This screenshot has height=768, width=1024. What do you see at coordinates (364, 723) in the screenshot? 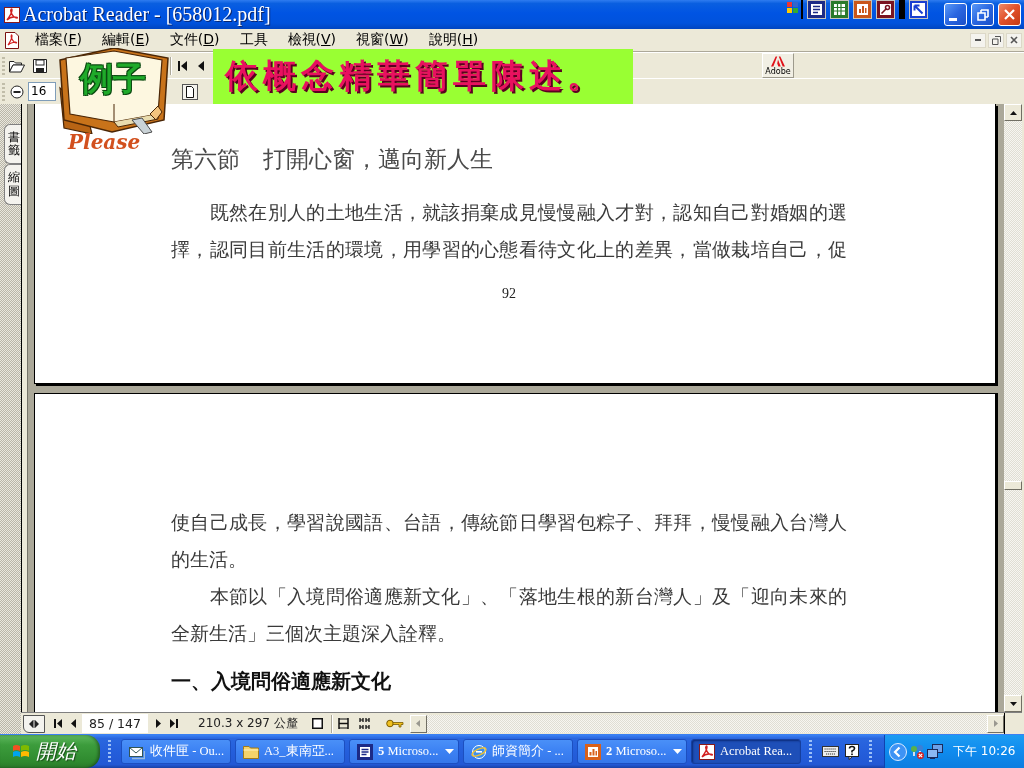
I see `facing-pages-icon` at bounding box center [364, 723].